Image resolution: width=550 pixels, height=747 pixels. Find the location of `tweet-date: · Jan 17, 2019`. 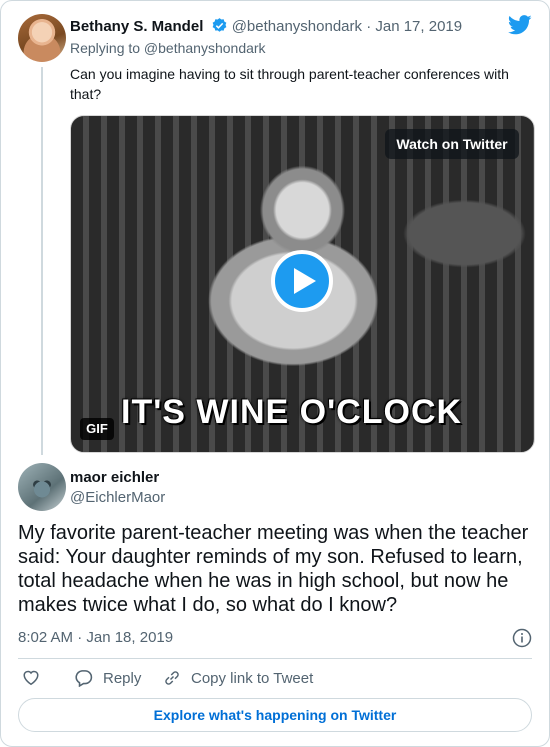

tweet-date: · Jan 17, 2019 is located at coordinates (414, 26).